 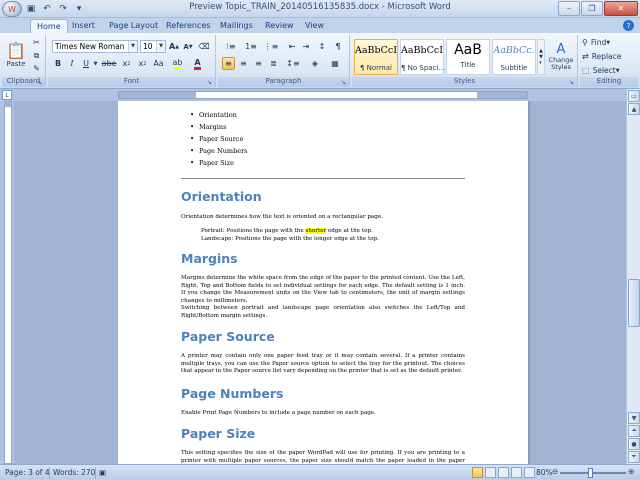 I want to click on font-color-button: A, so click(x=197, y=63).